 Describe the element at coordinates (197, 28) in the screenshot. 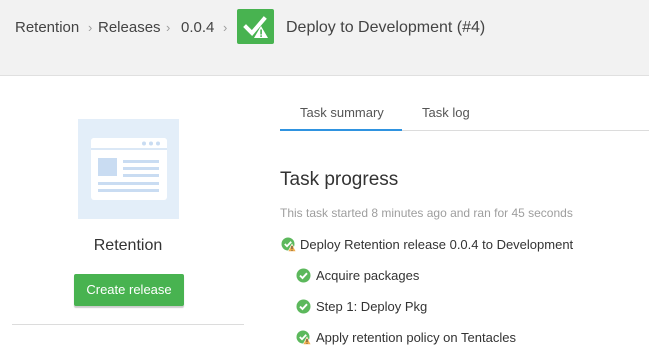

I see `breadcrumb-release-version: 0.0.4` at that location.